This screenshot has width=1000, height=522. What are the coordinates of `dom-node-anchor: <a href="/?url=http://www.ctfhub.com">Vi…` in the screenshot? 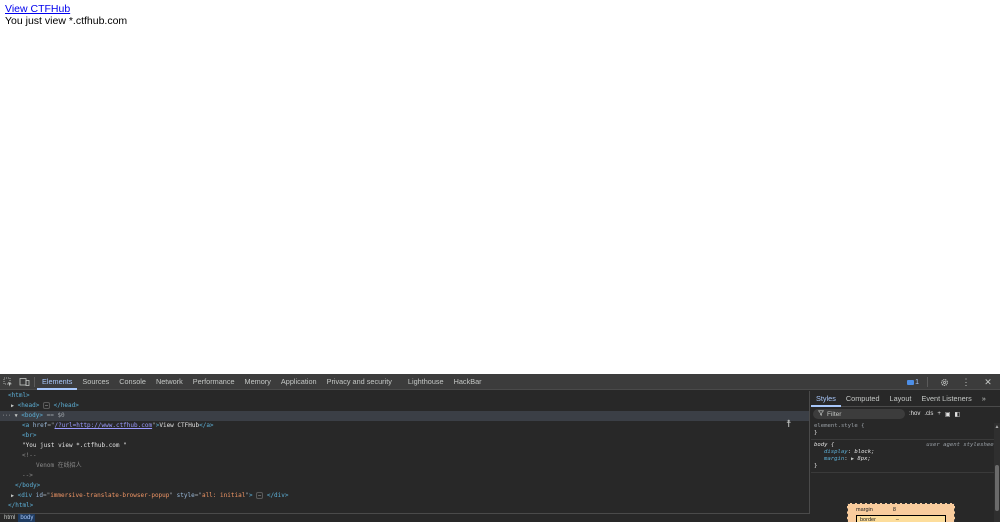 It's located at (404, 426).